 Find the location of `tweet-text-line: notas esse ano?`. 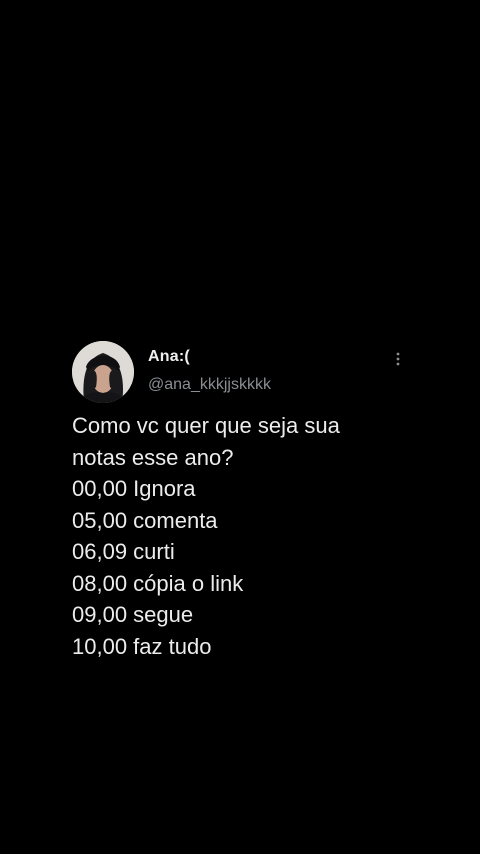

tweet-text-line: notas esse ano? is located at coordinates (153, 457).